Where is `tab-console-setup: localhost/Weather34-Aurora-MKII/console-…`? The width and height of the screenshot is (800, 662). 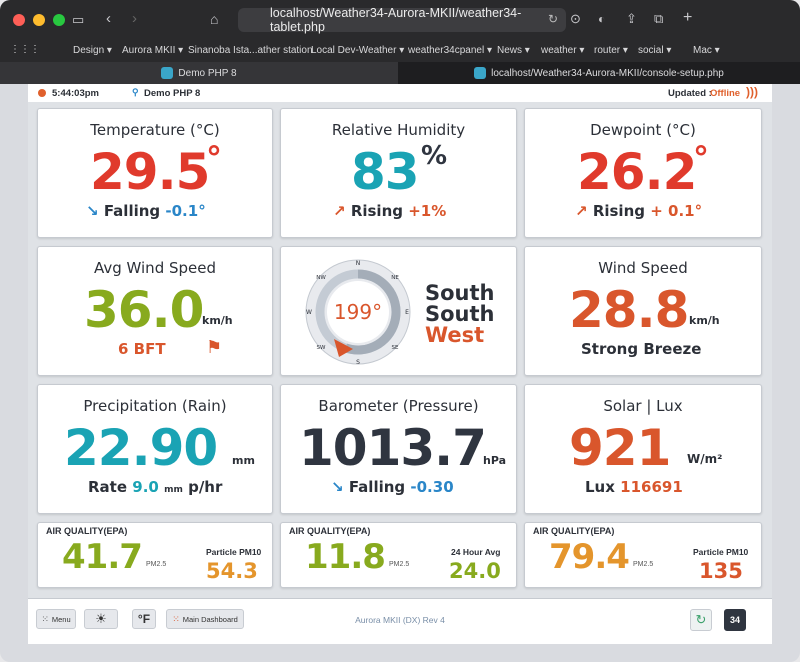
tab-console-setup: localhost/Weather34-Aurora-MKII/console-… is located at coordinates (599, 73).